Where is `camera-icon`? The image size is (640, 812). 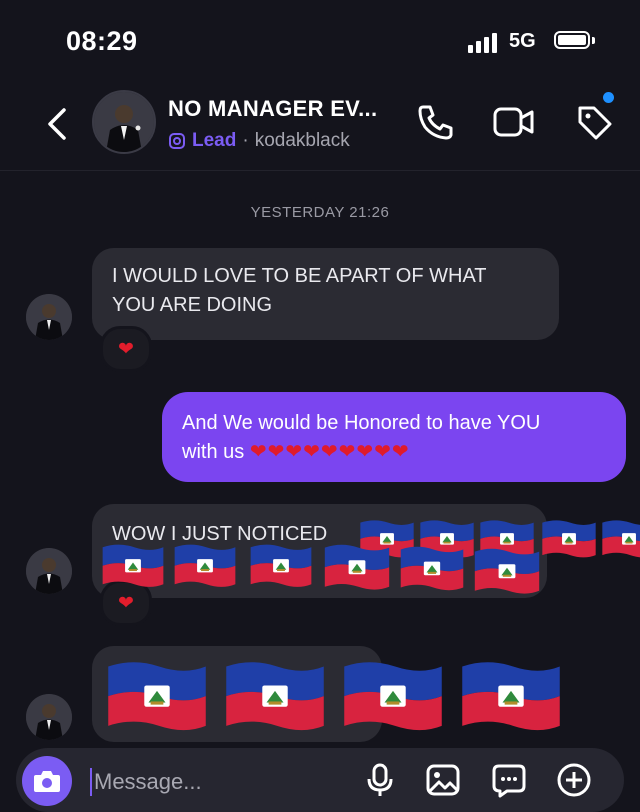 camera-icon is located at coordinates (47, 781).